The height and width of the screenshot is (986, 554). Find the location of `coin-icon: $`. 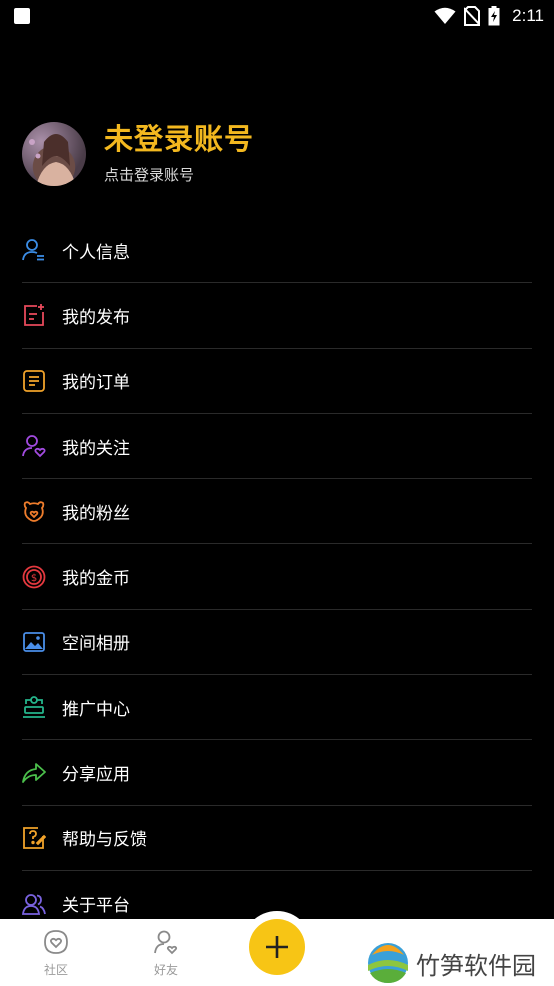

coin-icon: $ is located at coordinates (34, 577).